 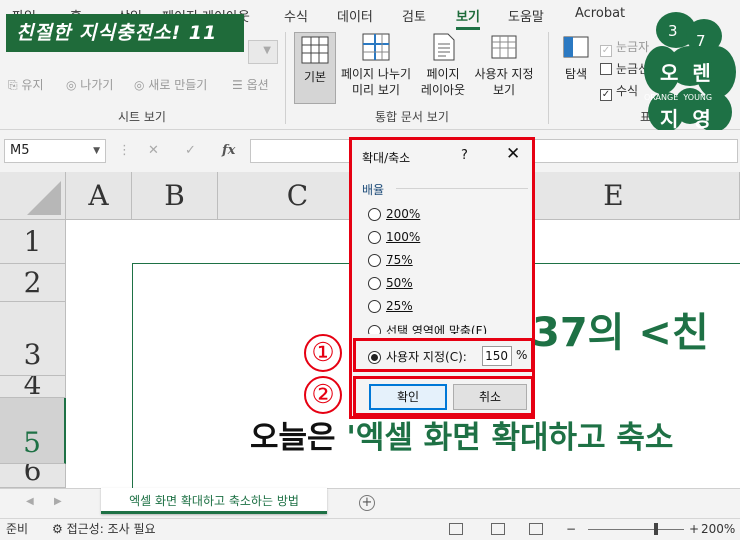 What do you see at coordinates (141, 85) in the screenshot?
I see `eye-plus-icon: ◎` at bounding box center [141, 85].